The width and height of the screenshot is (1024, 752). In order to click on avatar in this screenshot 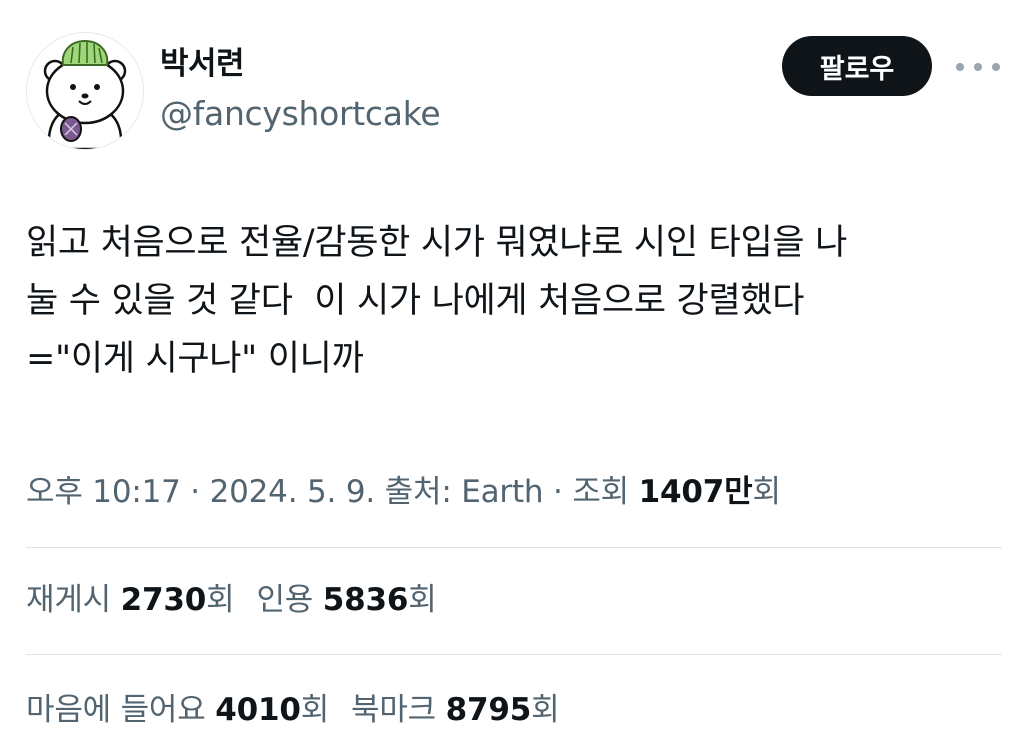, I will do `click(85, 91)`.